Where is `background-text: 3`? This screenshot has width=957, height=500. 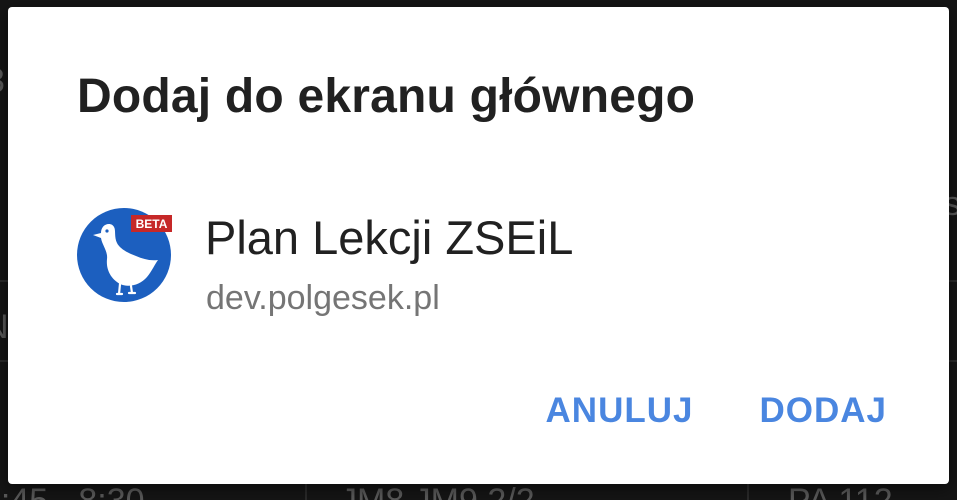
background-text: 3 is located at coordinates (2, 81).